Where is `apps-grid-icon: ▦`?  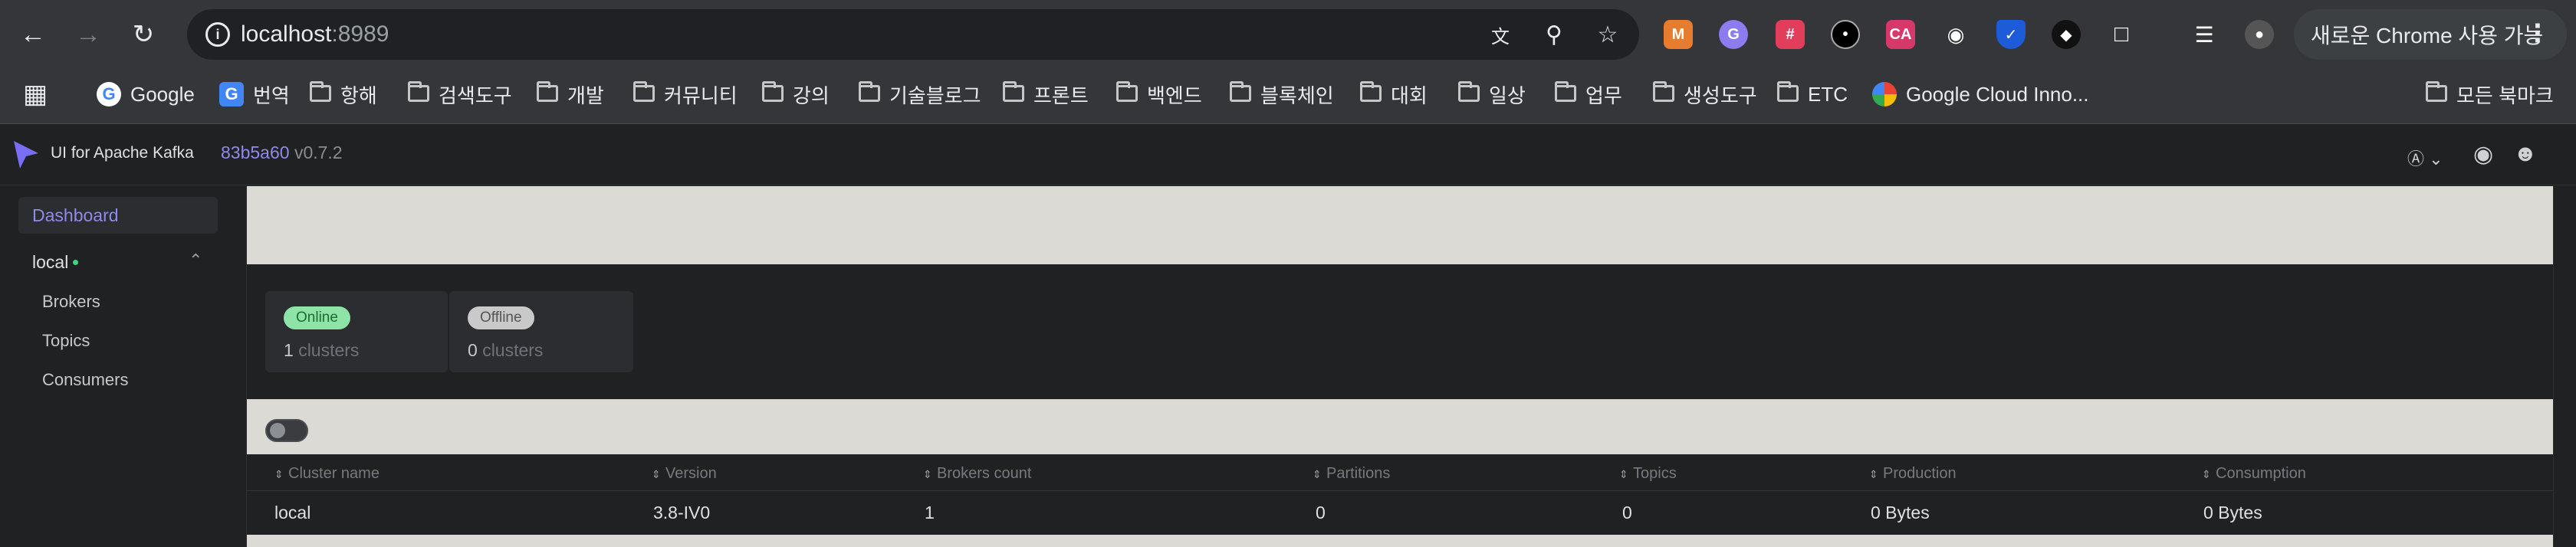 apps-grid-icon: ▦ is located at coordinates (36, 94).